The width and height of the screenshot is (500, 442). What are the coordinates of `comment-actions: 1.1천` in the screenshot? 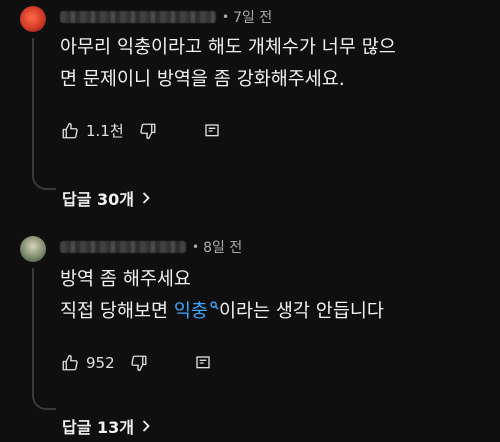 It's located at (141, 130).